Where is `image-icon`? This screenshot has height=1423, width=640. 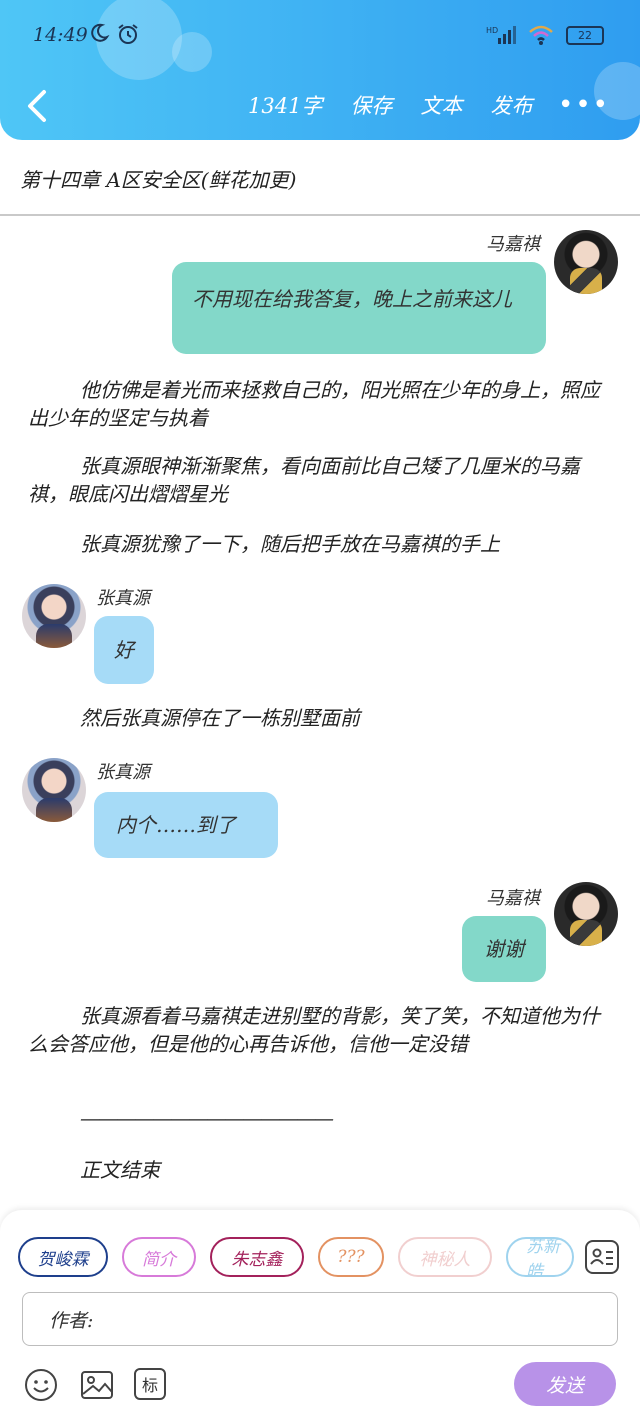
image-icon is located at coordinates (97, 1385).